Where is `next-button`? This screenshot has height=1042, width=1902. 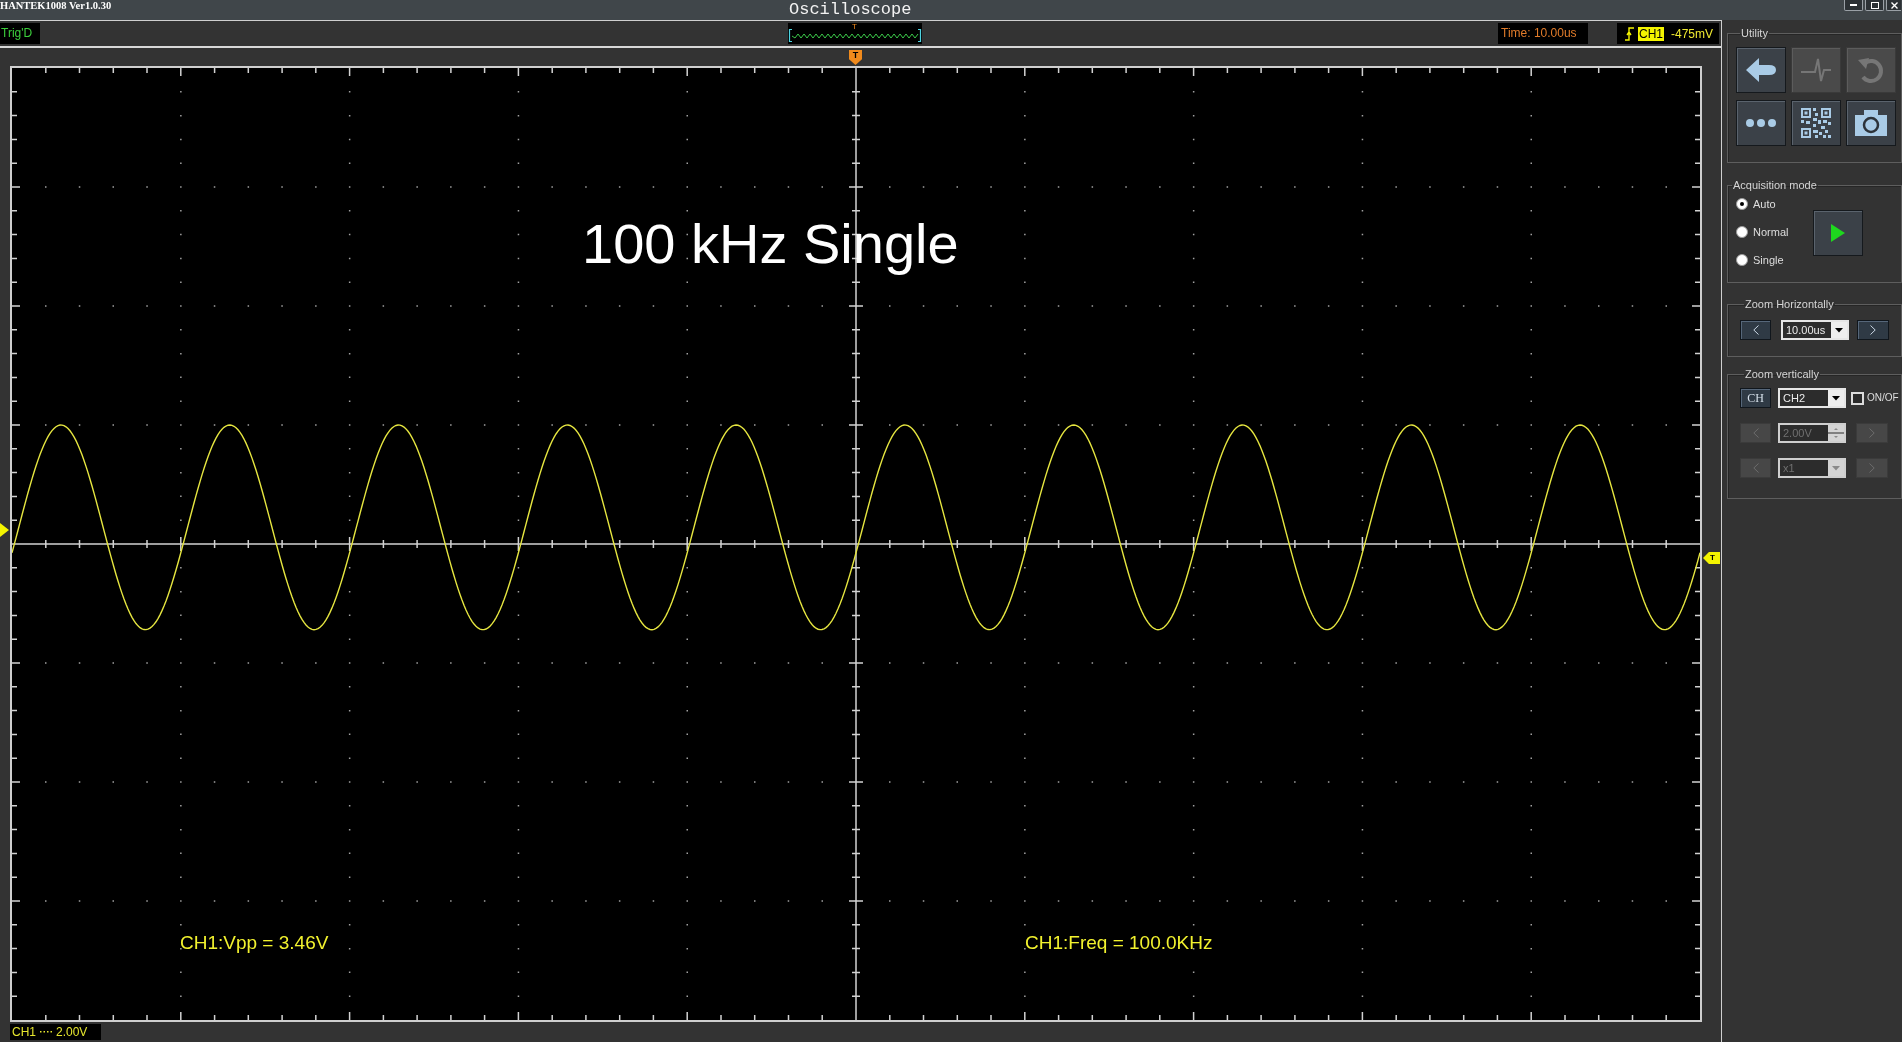
next-button is located at coordinates (1873, 330).